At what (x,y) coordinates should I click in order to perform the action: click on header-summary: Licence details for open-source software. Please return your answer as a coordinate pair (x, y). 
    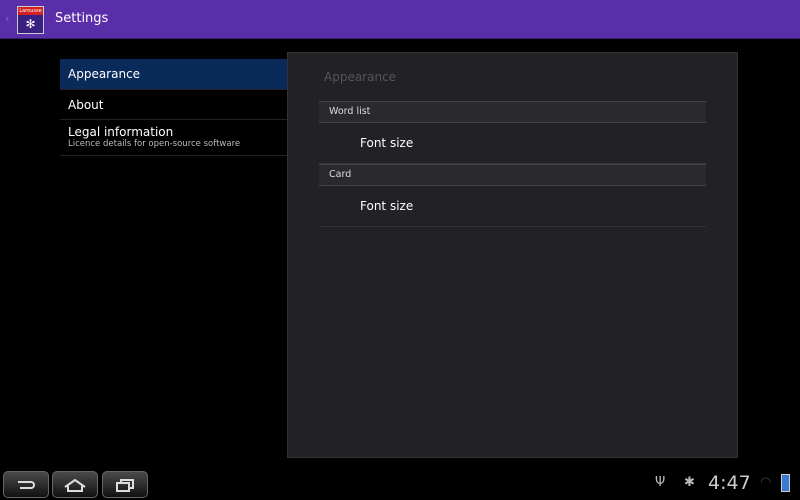
    Looking at the image, I should click on (154, 144).